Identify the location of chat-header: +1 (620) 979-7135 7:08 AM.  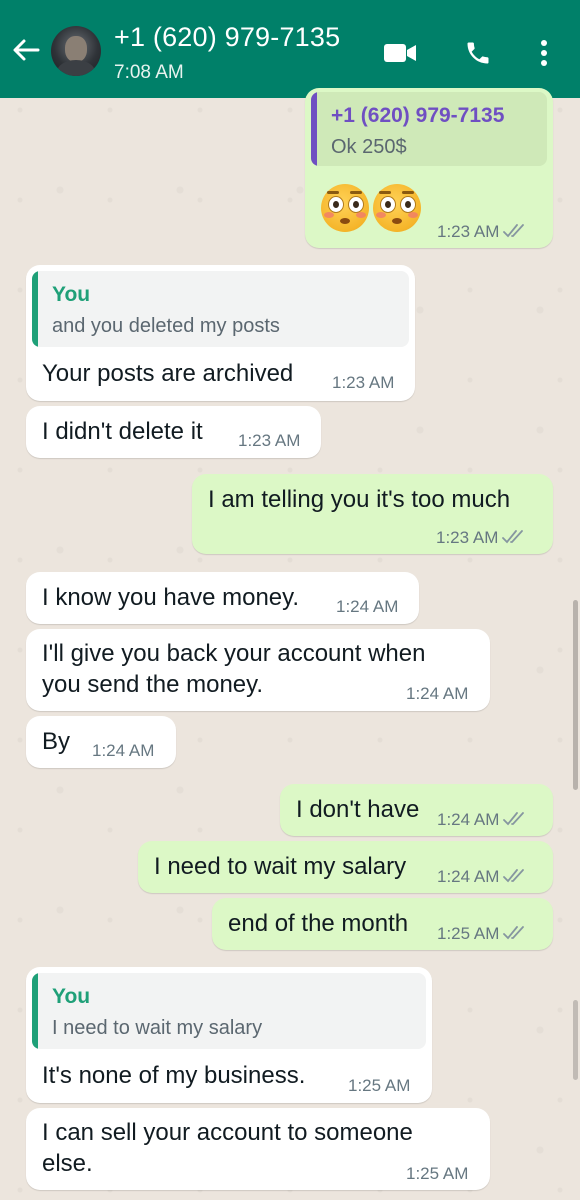
(290, 49).